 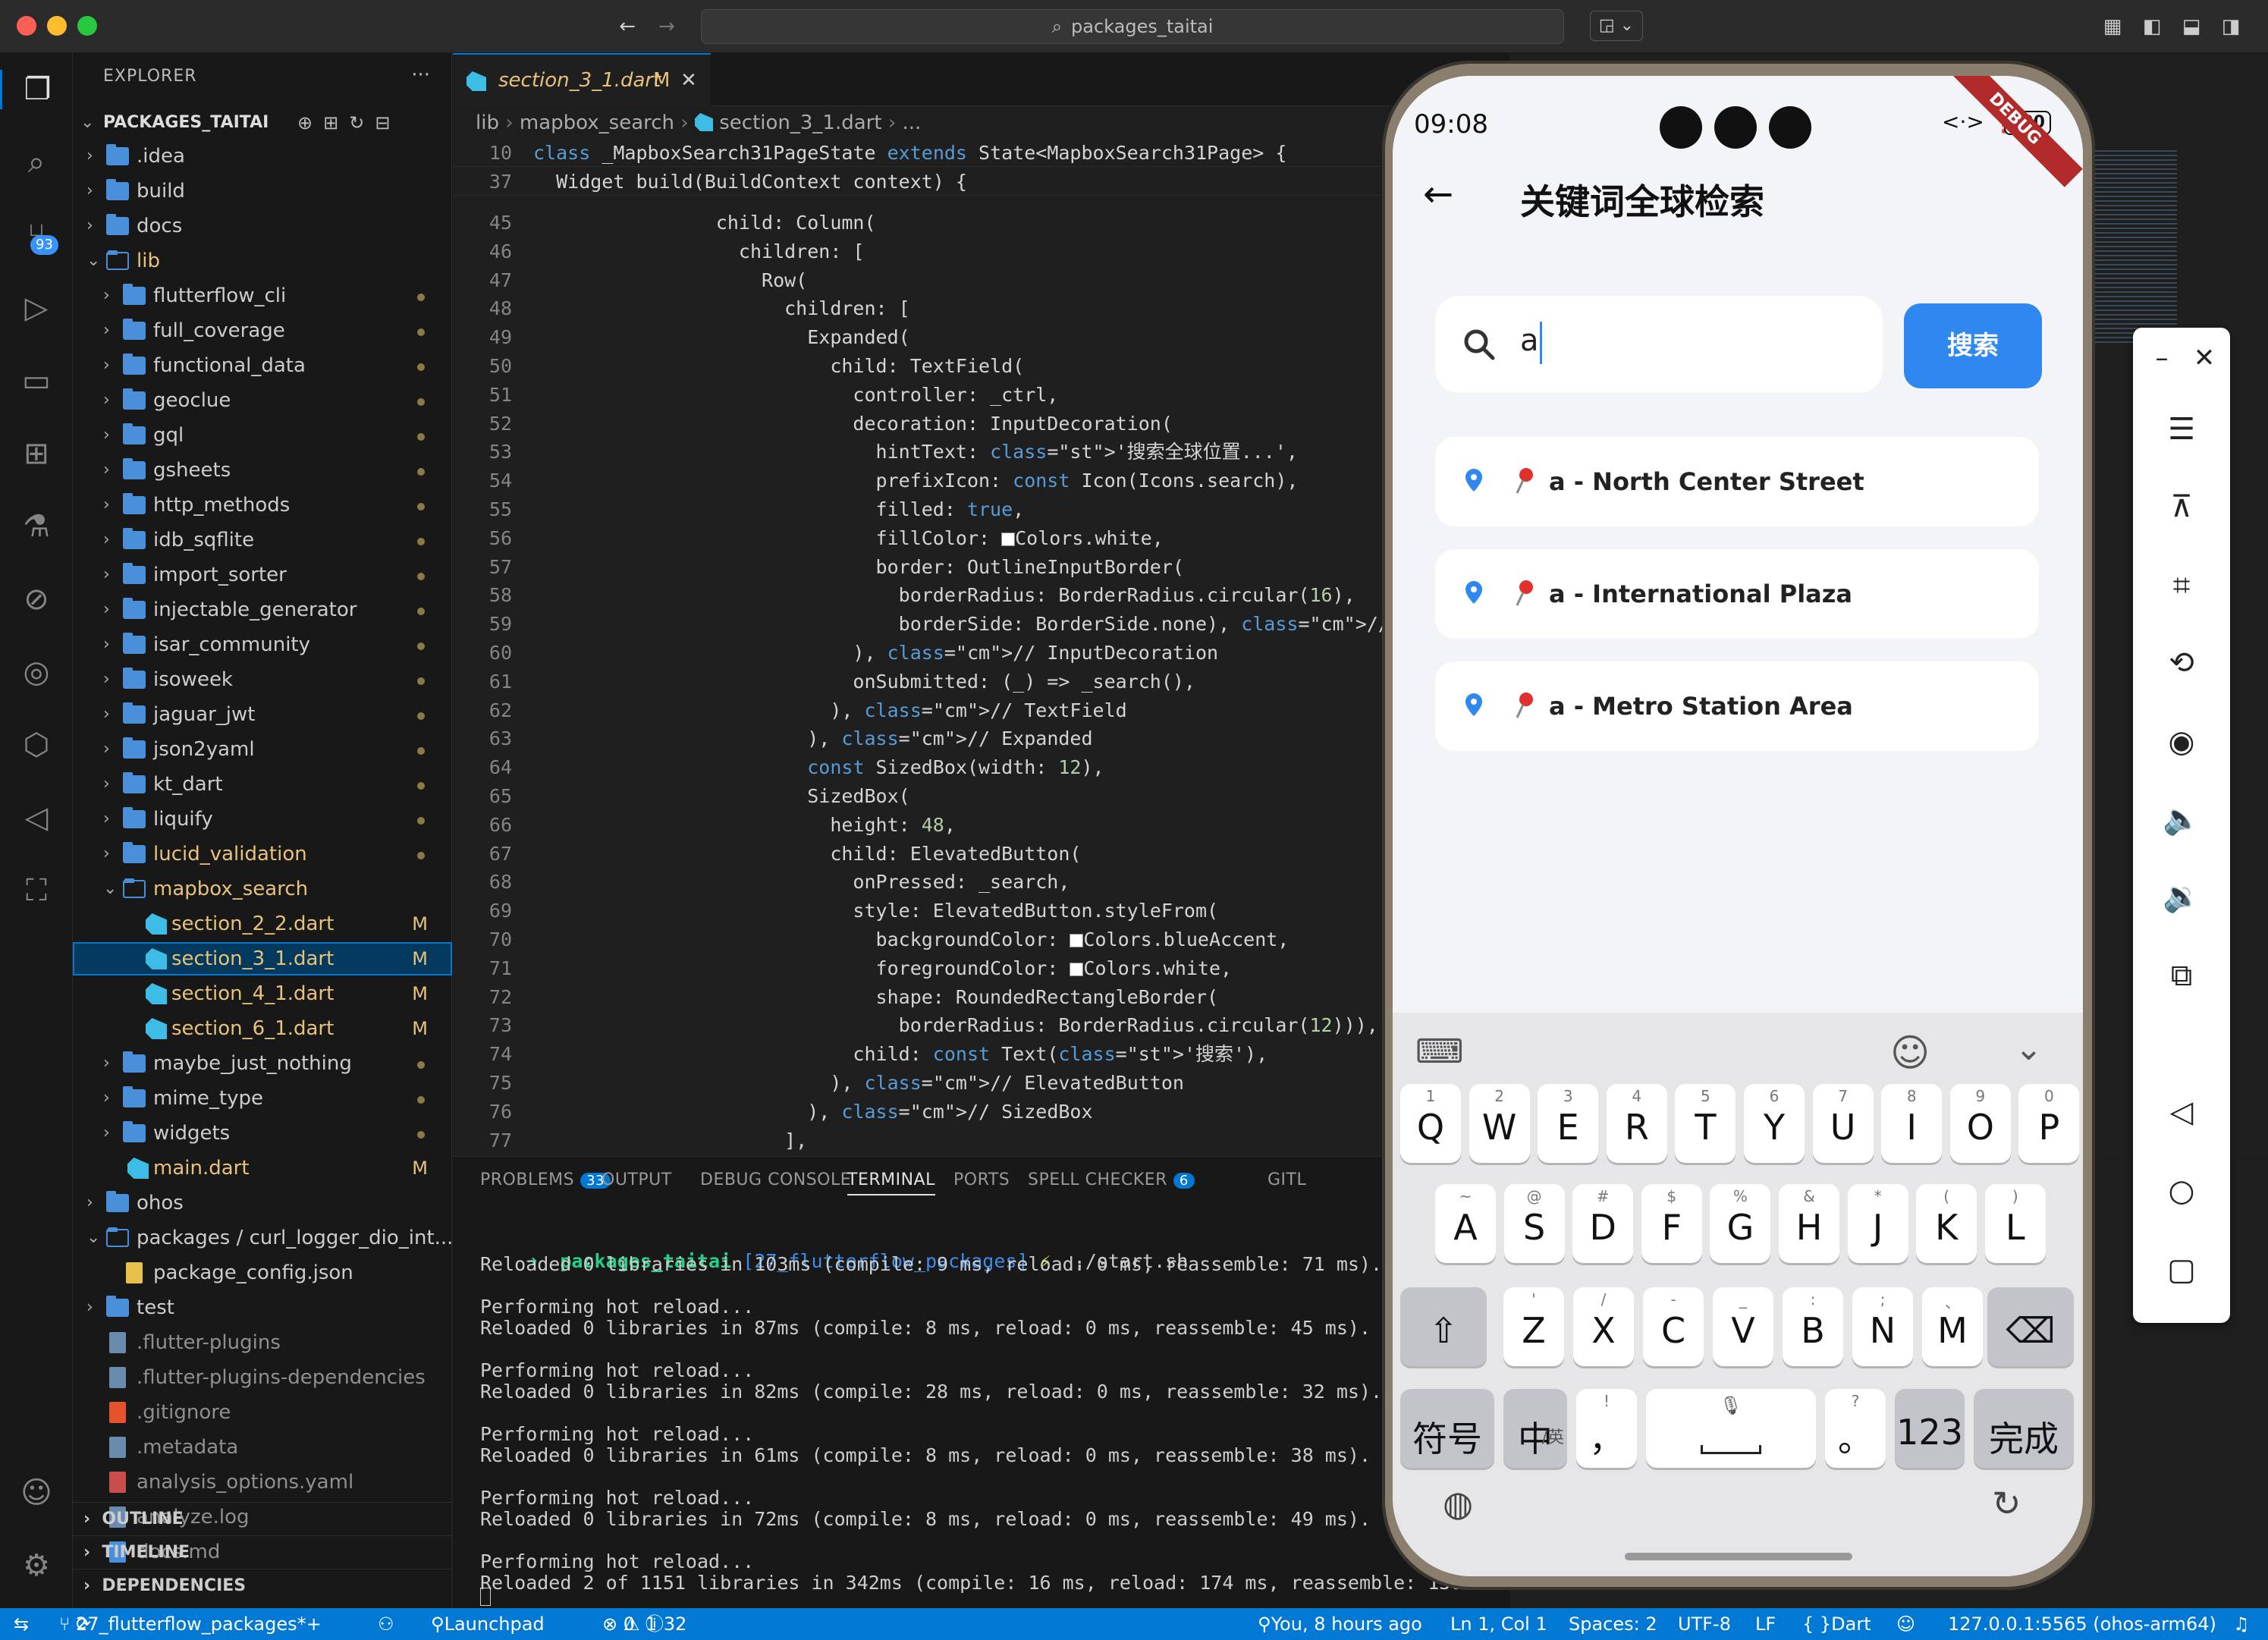 What do you see at coordinates (262, 330) in the screenshot?
I see `tree-item: › full_coverage` at bounding box center [262, 330].